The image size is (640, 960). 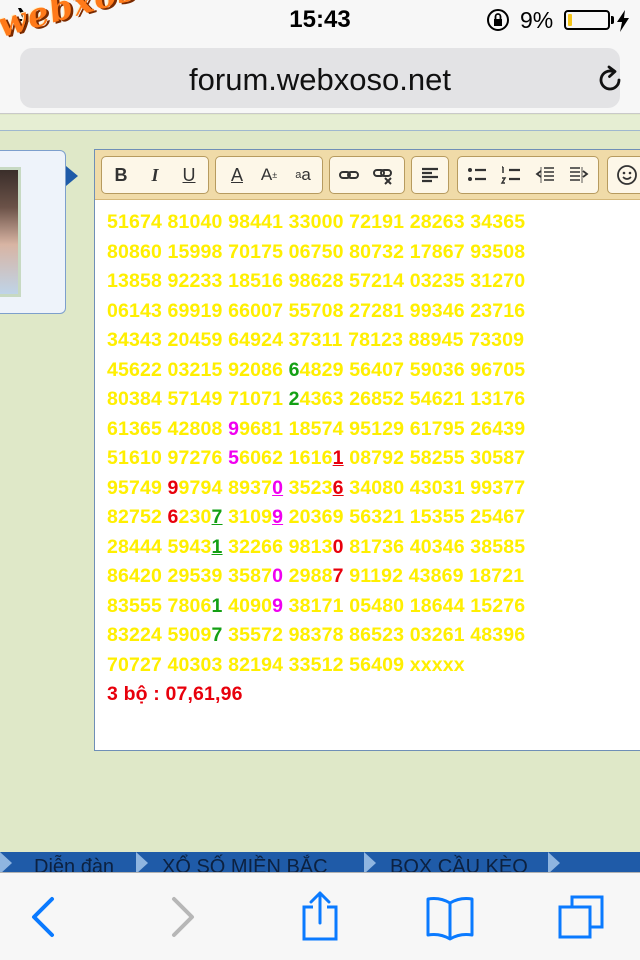 What do you see at coordinates (159, 546) in the screenshot?
I see `number-text: 28444 5943` at bounding box center [159, 546].